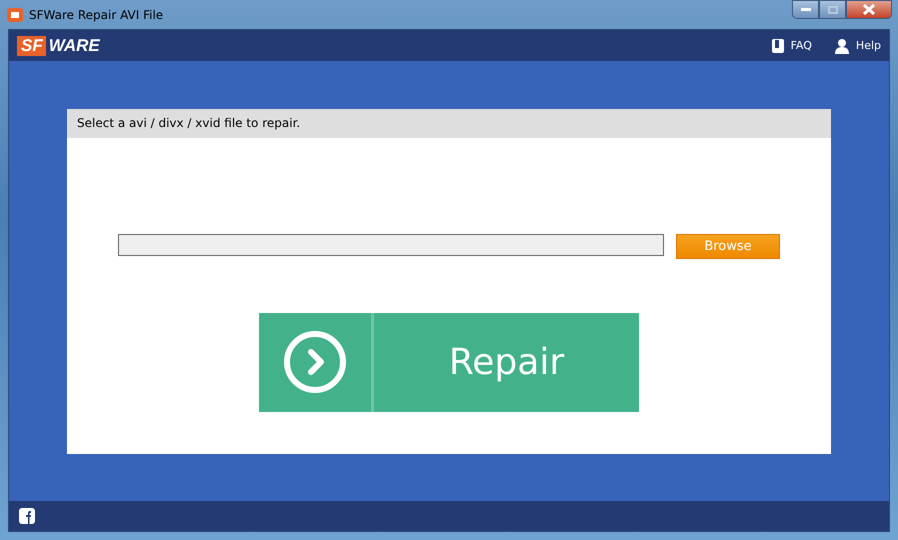 The width and height of the screenshot is (898, 540). Describe the element at coordinates (58, 46) in the screenshot. I see `logo: SF WARE` at that location.